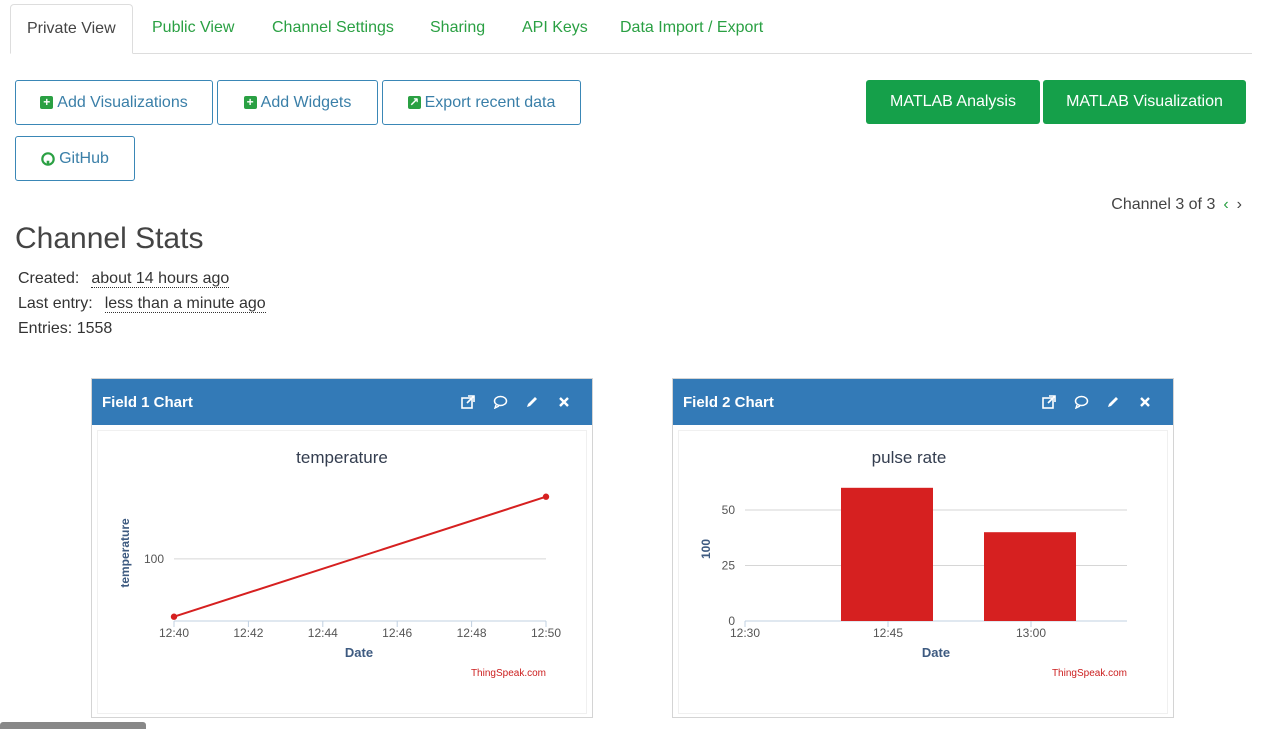  Describe the element at coordinates (555, 29) in the screenshot. I see `tab-api-keys: API Keys` at that location.